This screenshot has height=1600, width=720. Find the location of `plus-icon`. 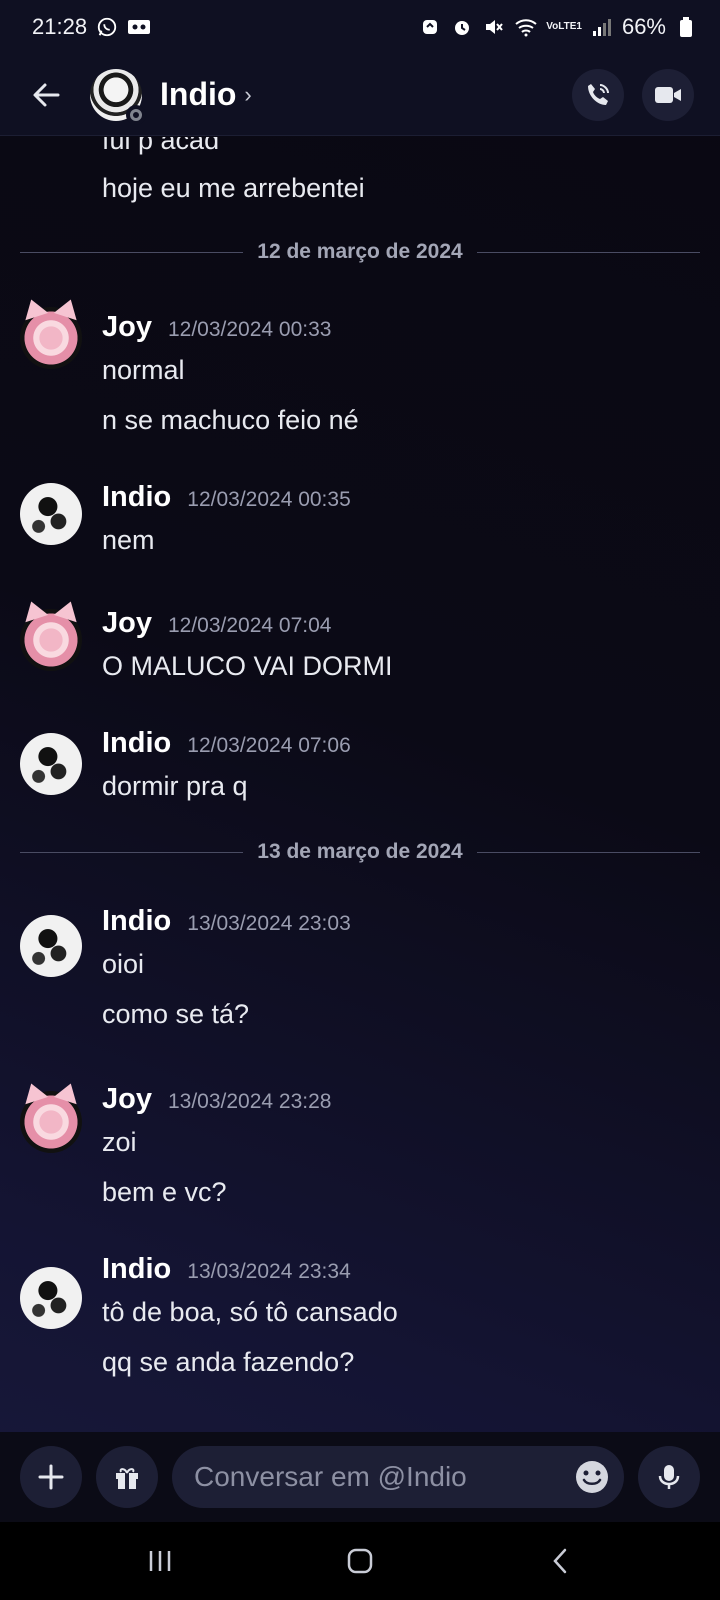

plus-icon is located at coordinates (51, 1477).